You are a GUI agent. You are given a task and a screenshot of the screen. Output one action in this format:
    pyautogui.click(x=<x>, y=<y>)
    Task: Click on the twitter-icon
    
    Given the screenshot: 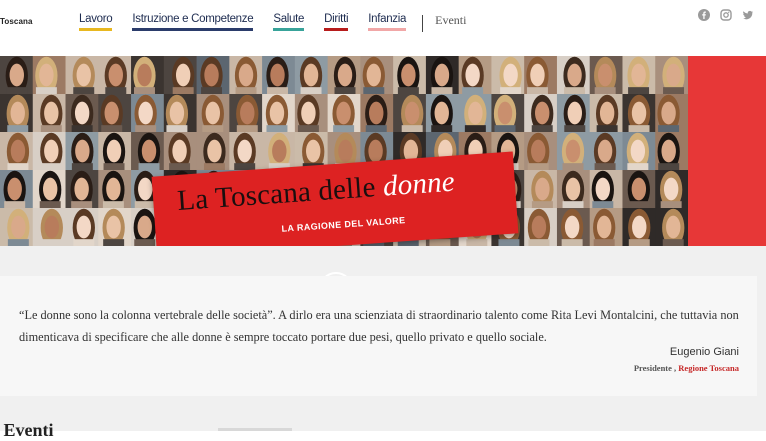 What is the action you would take?
    pyautogui.click(x=748, y=15)
    